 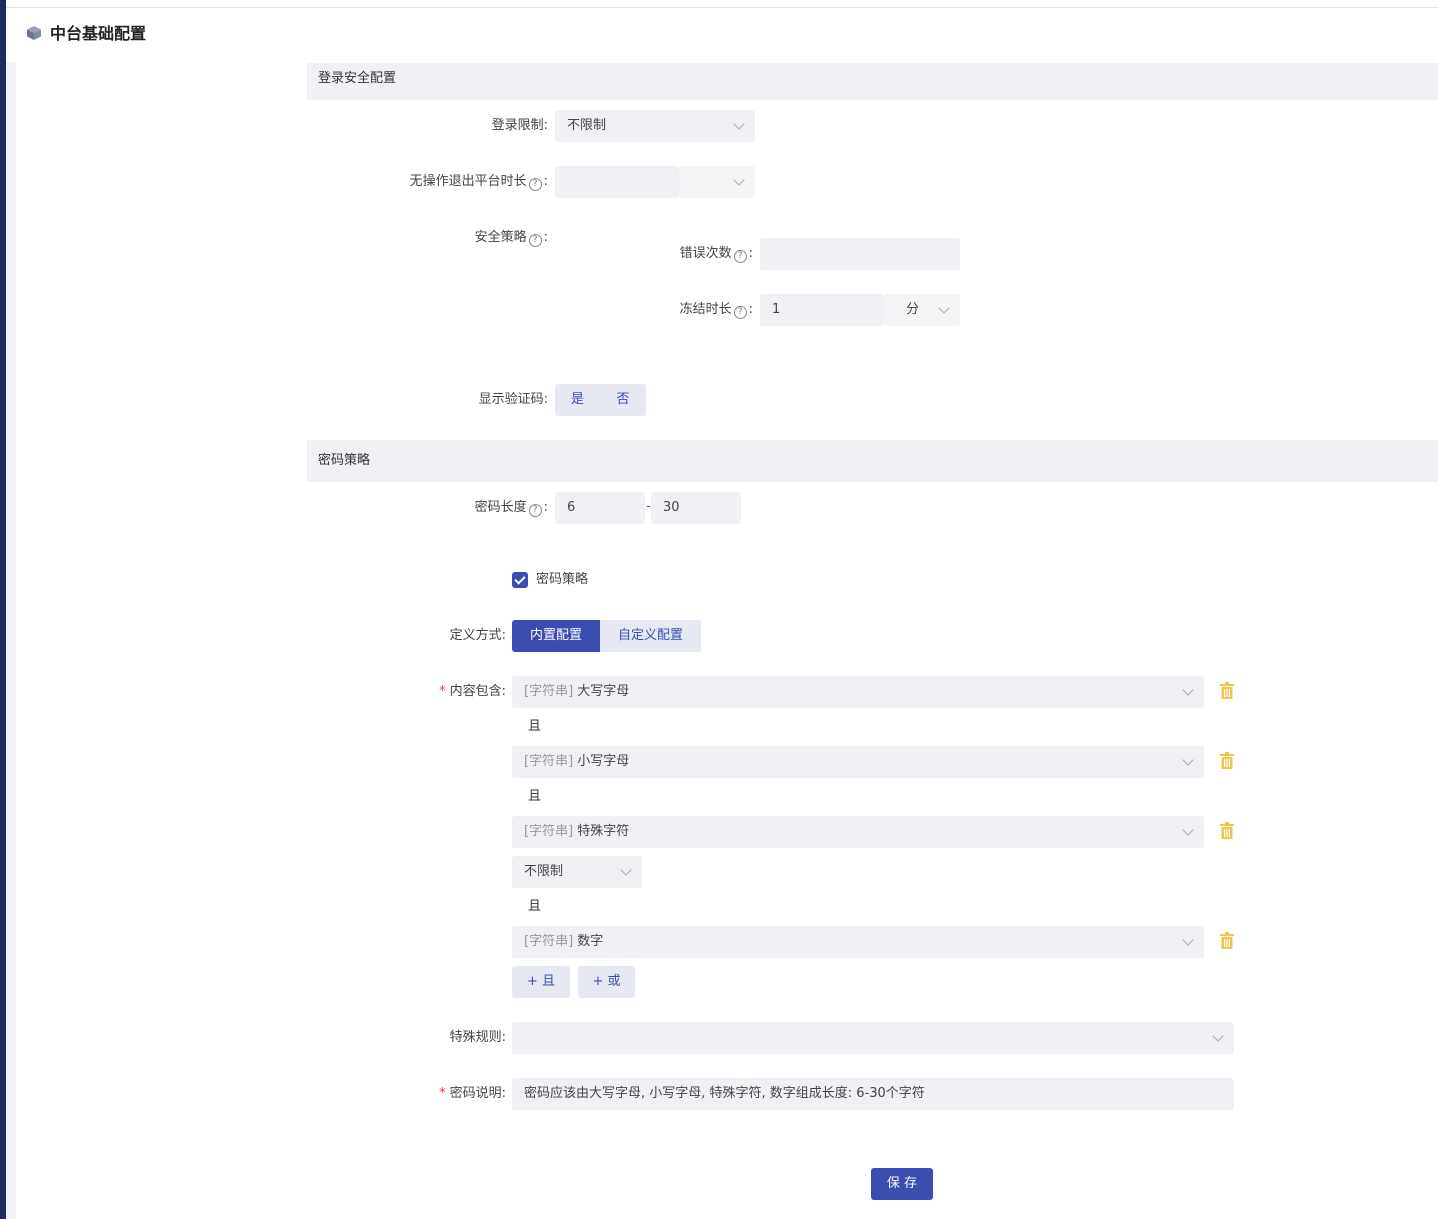 What do you see at coordinates (858, 832) in the screenshot?
I see `content-rule-select: [字符串] 特殊字符` at bounding box center [858, 832].